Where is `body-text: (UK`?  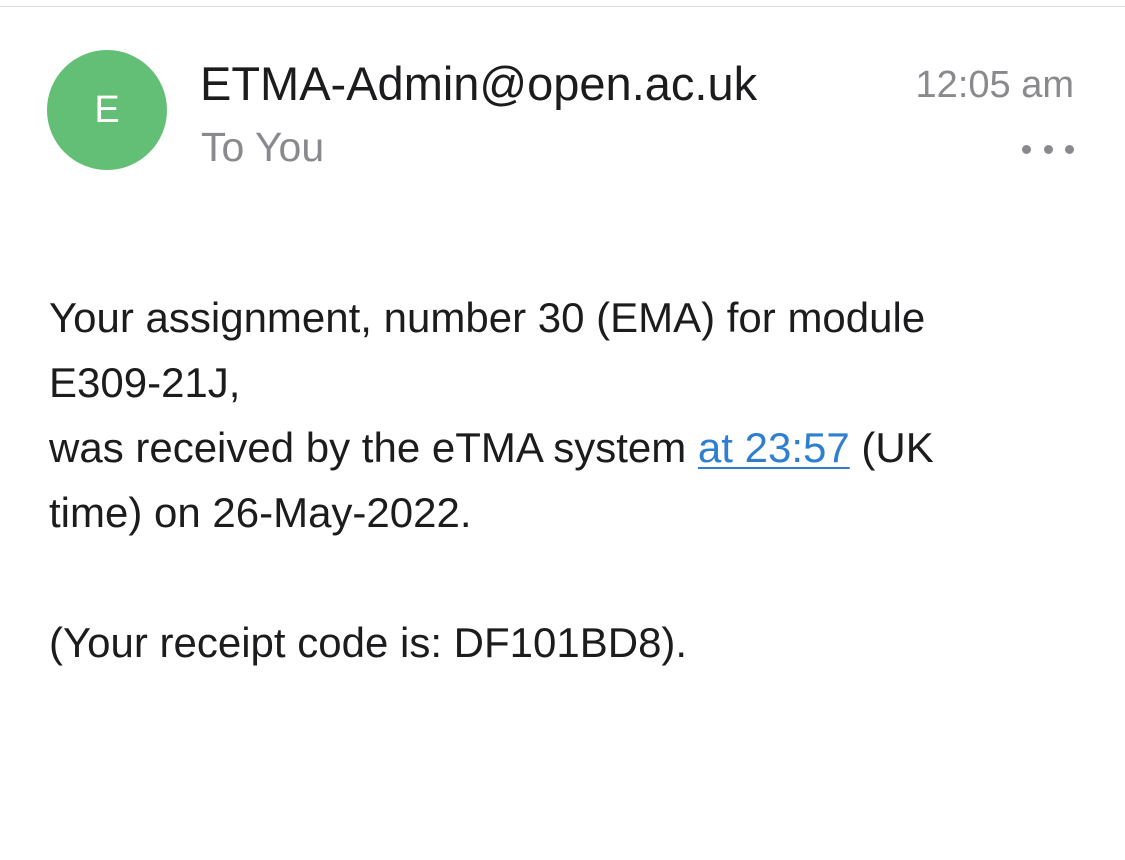 body-text: (UK is located at coordinates (891, 447).